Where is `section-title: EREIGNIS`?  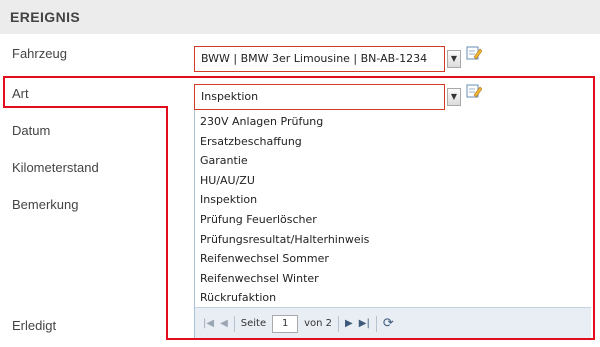
section-title: EREIGNIS is located at coordinates (45, 17).